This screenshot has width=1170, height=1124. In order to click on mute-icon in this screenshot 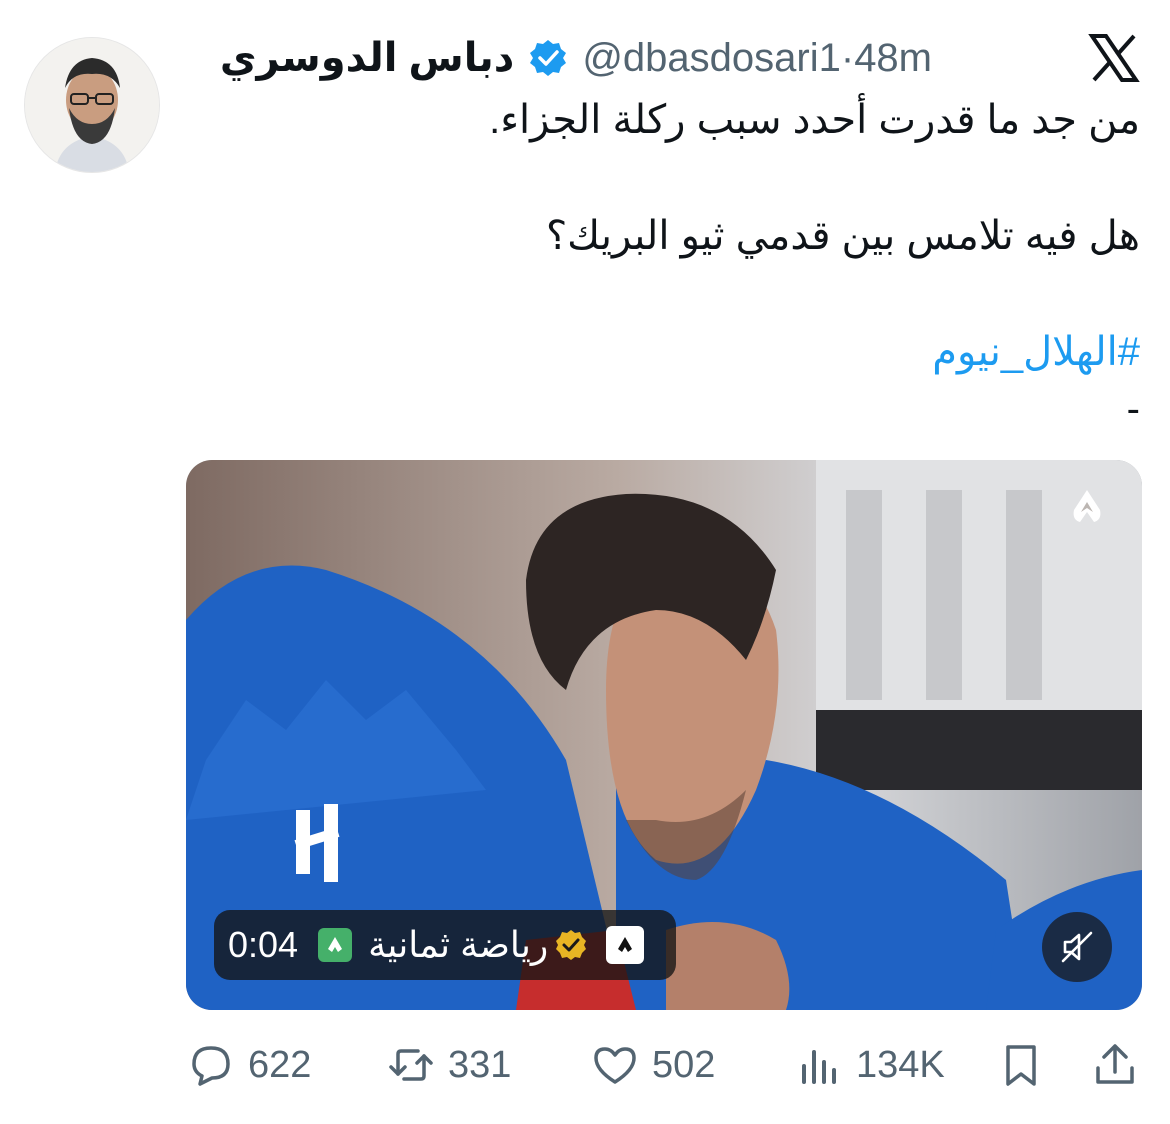, I will do `click(1077, 947)`.